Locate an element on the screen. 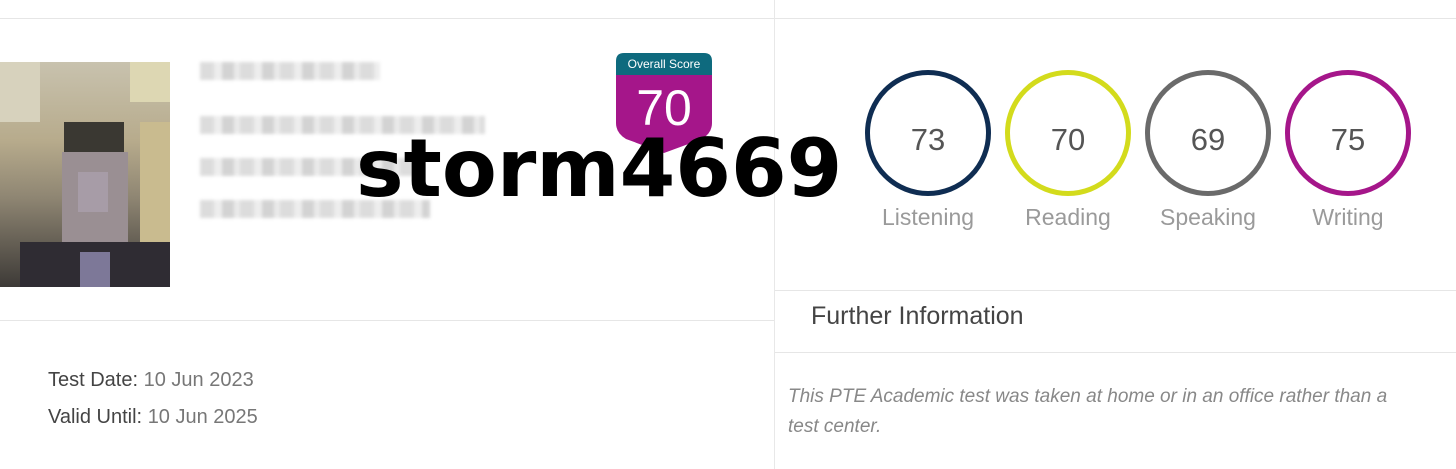  skill-score: 75 is located at coordinates (1348, 139).